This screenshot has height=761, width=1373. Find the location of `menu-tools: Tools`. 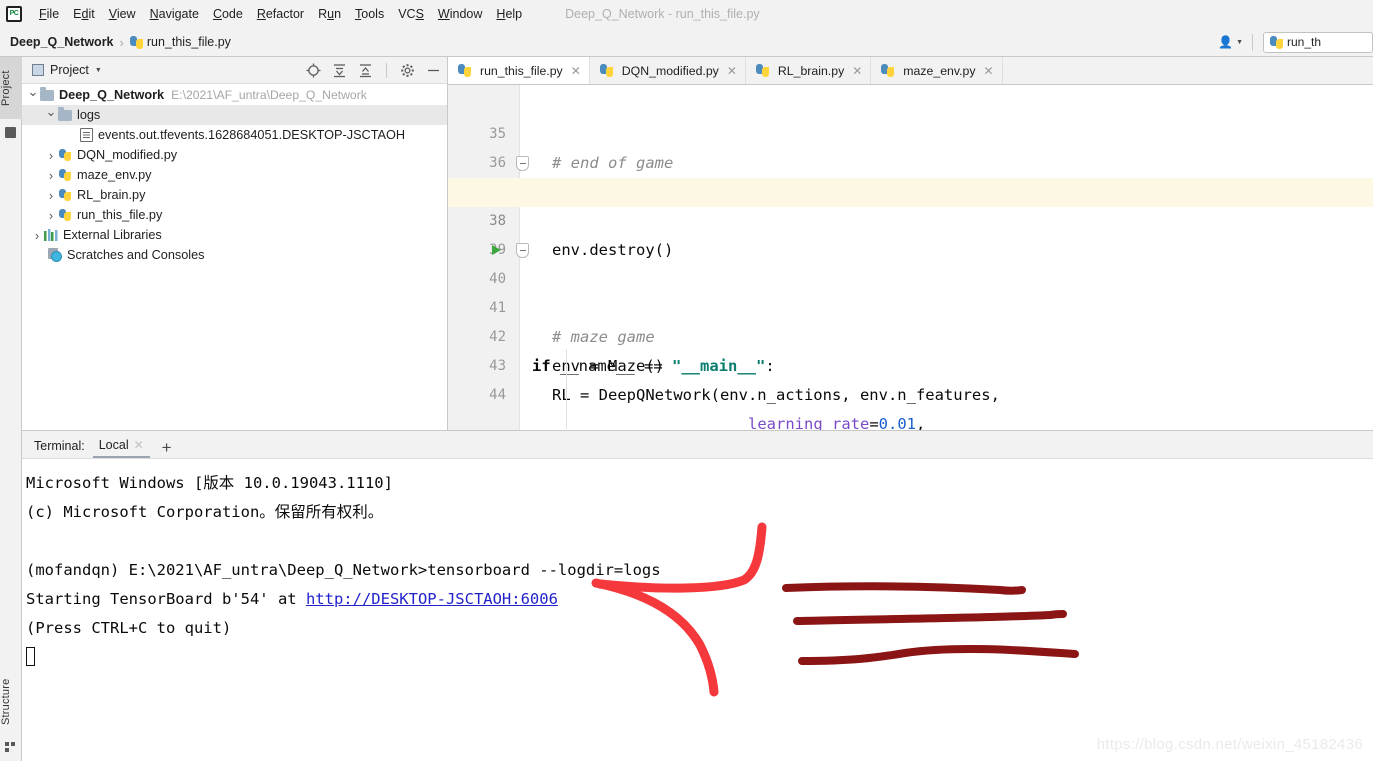

menu-tools: Tools is located at coordinates (369, 14).